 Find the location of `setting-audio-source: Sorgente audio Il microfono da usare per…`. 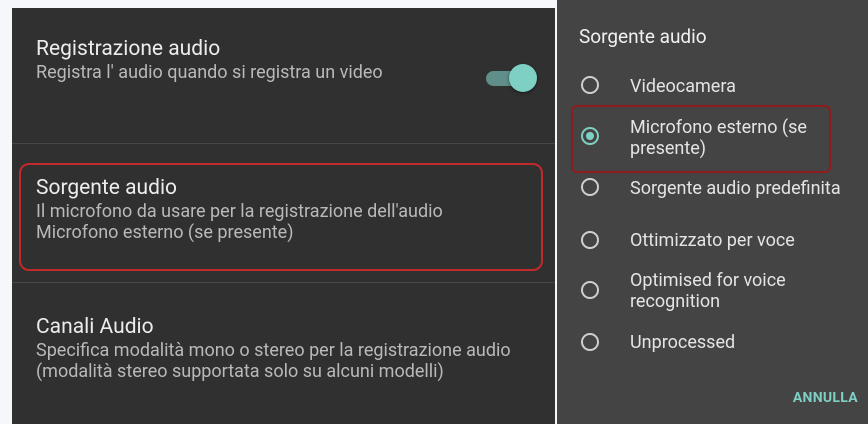

setting-audio-source: Sorgente audio Il microfono da usare per… is located at coordinates (295, 209).